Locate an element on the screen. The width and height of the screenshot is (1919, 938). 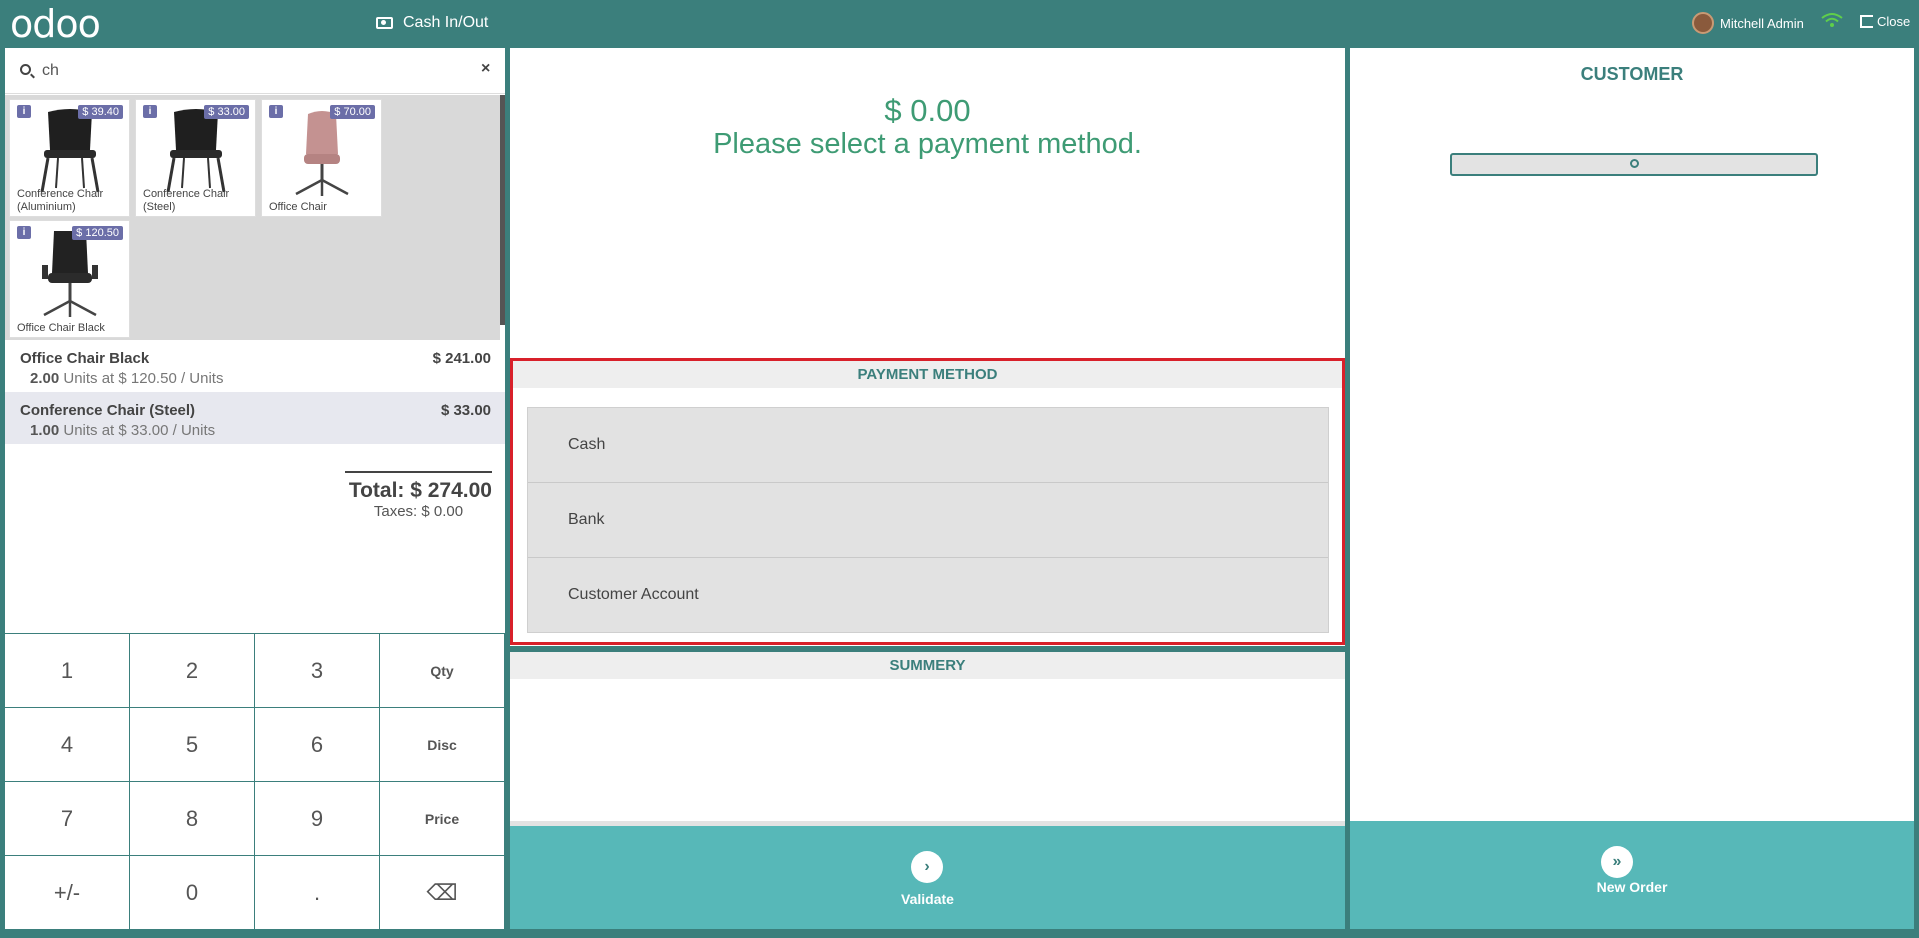
new-order-label: New Order is located at coordinates (1632, 887).